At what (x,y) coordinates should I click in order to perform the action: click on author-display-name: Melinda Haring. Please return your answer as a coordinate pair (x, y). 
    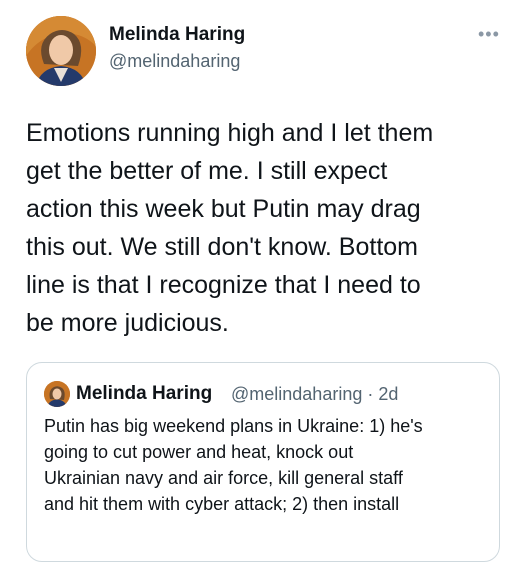
    Looking at the image, I should click on (177, 35).